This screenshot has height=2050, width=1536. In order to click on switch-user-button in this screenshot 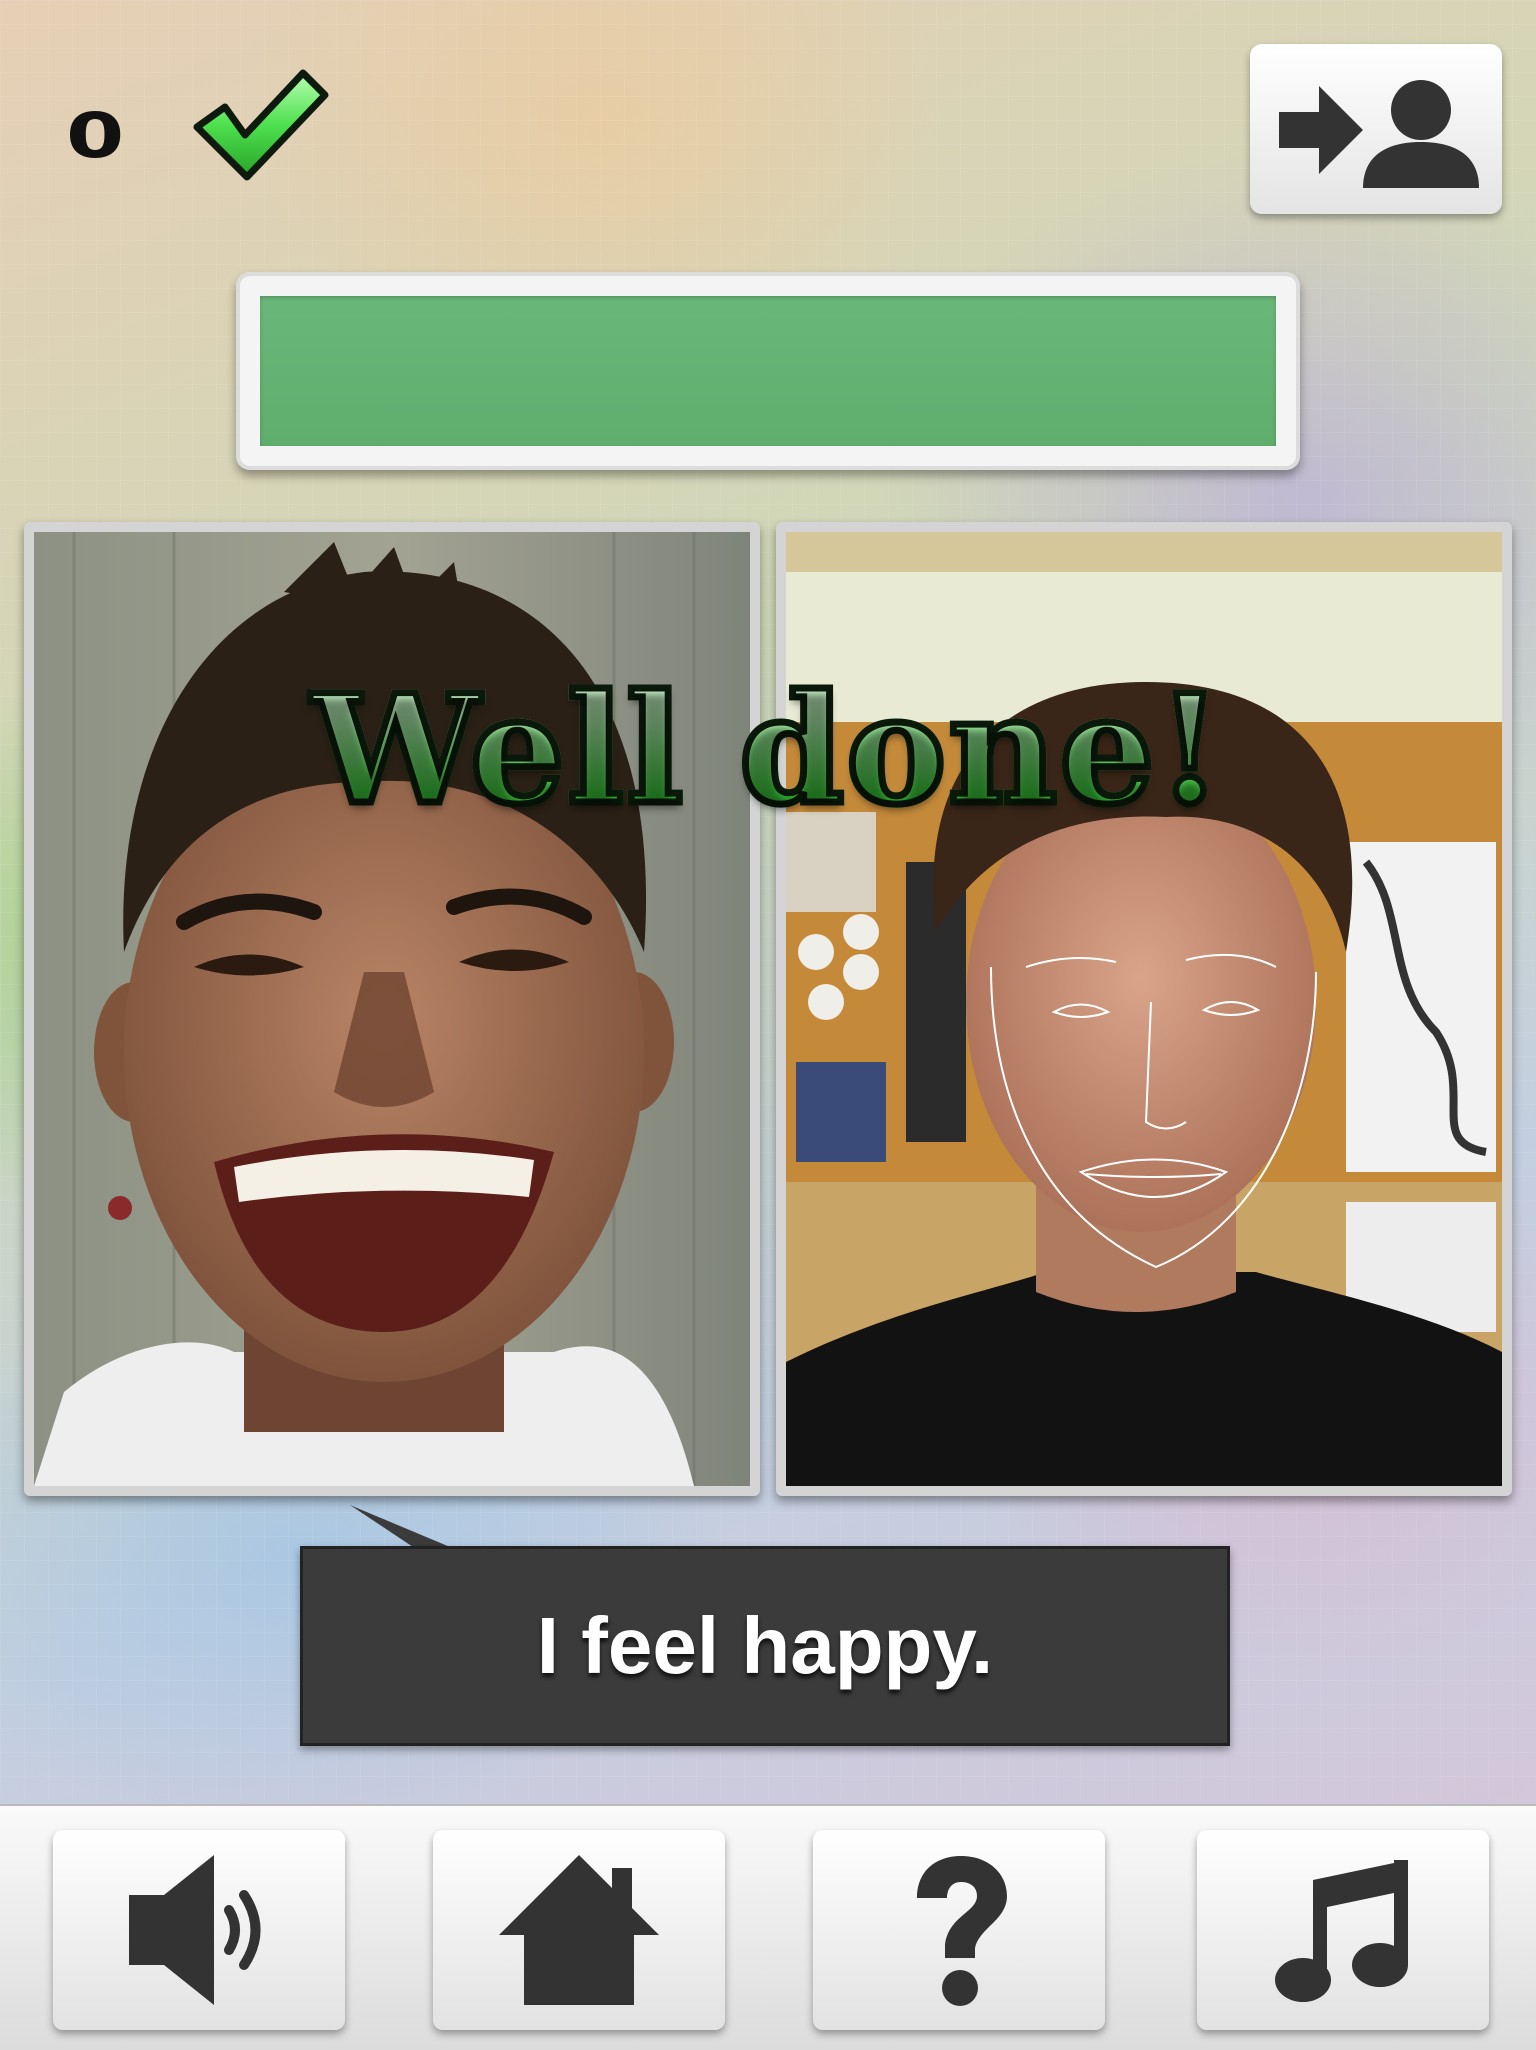, I will do `click(1376, 129)`.